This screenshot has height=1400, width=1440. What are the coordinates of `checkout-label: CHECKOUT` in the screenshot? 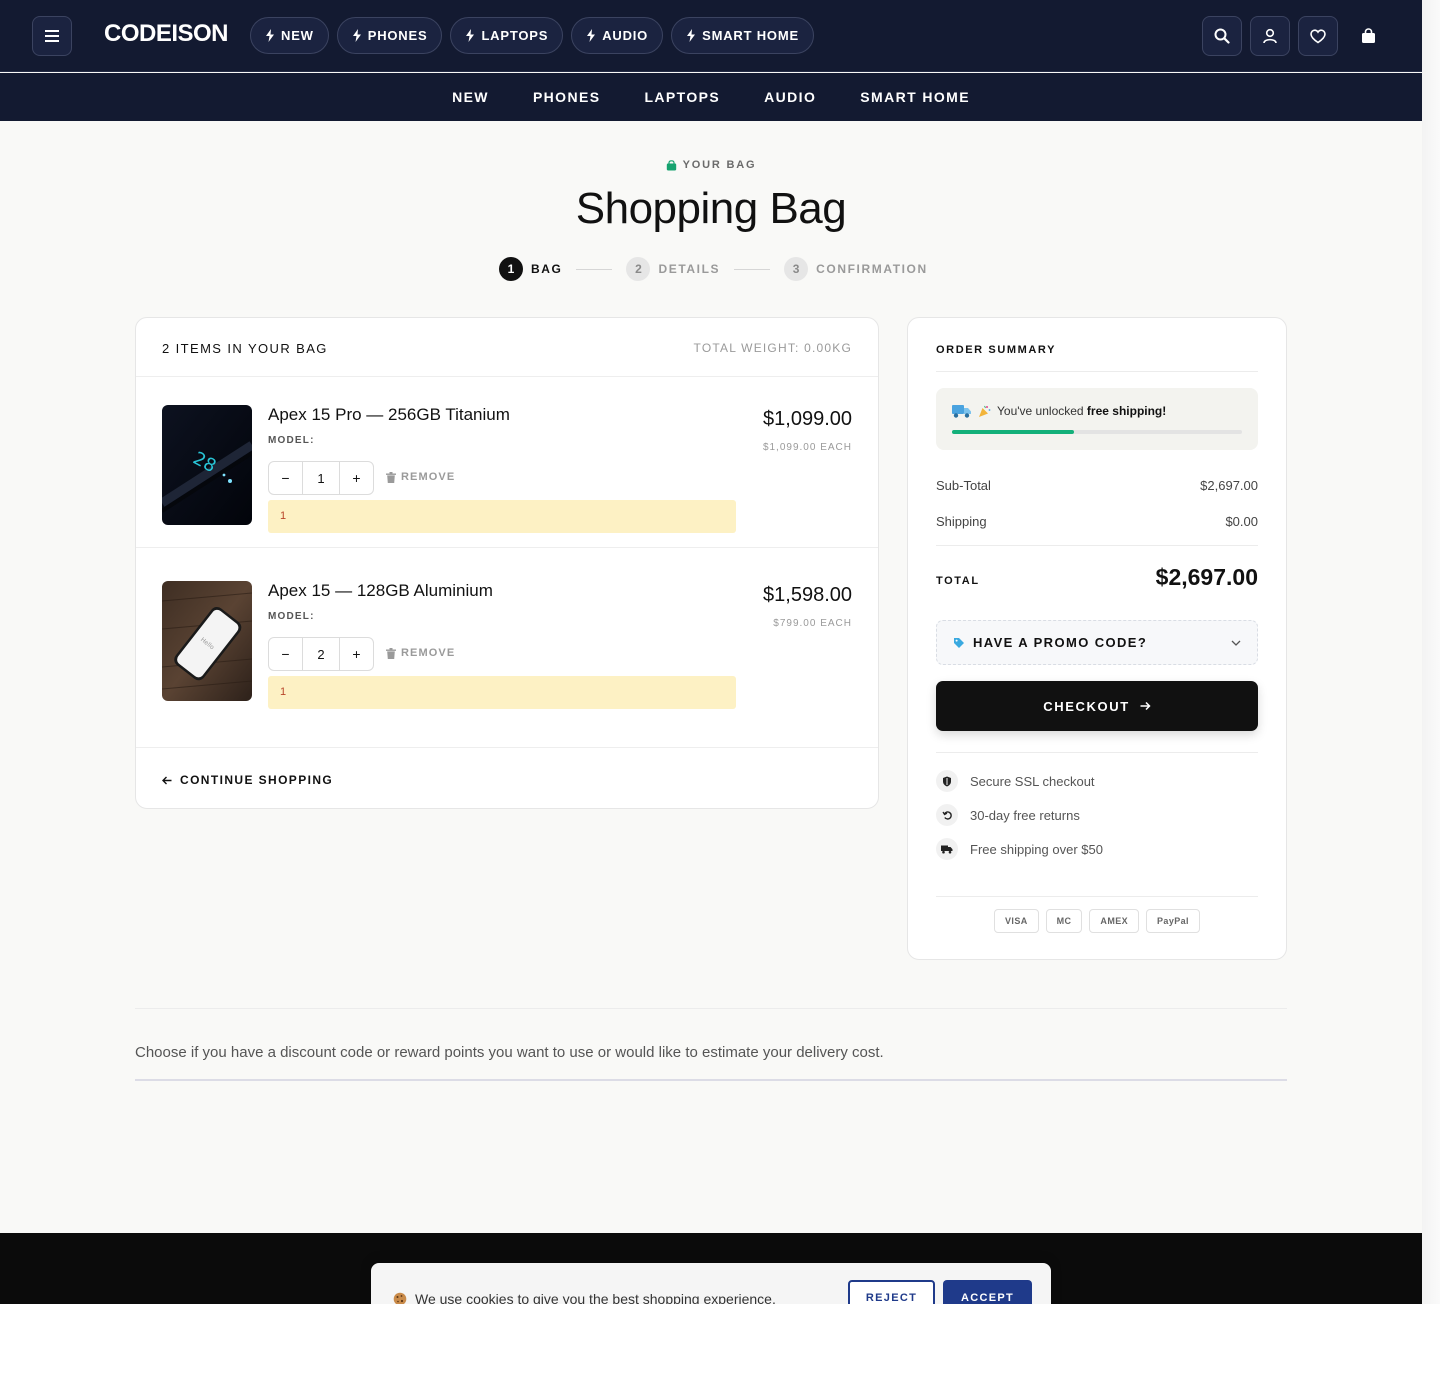 It's located at (1086, 706).